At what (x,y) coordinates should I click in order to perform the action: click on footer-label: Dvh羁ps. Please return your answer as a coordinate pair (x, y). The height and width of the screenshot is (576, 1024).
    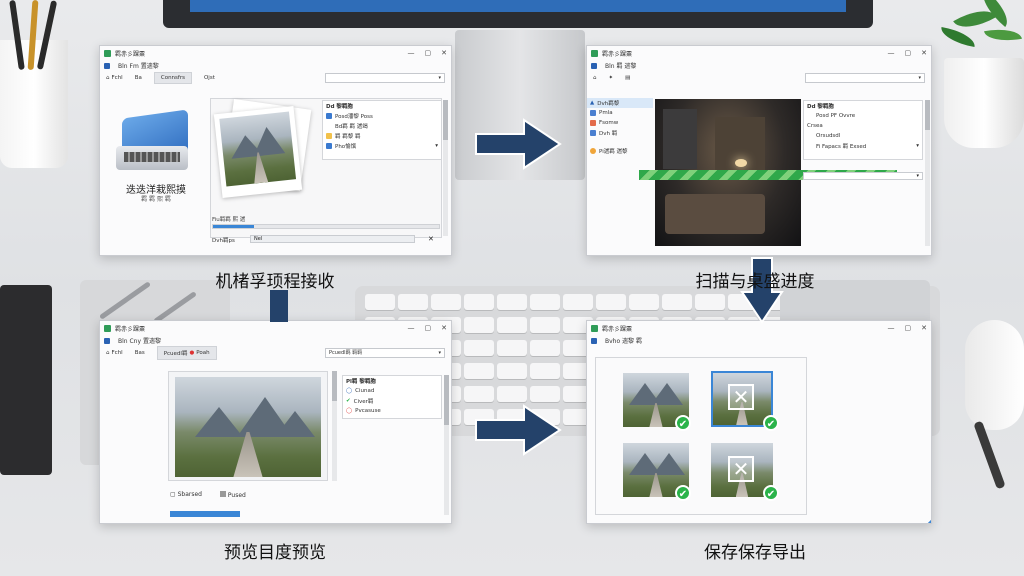
    Looking at the image, I should click on (223, 241).